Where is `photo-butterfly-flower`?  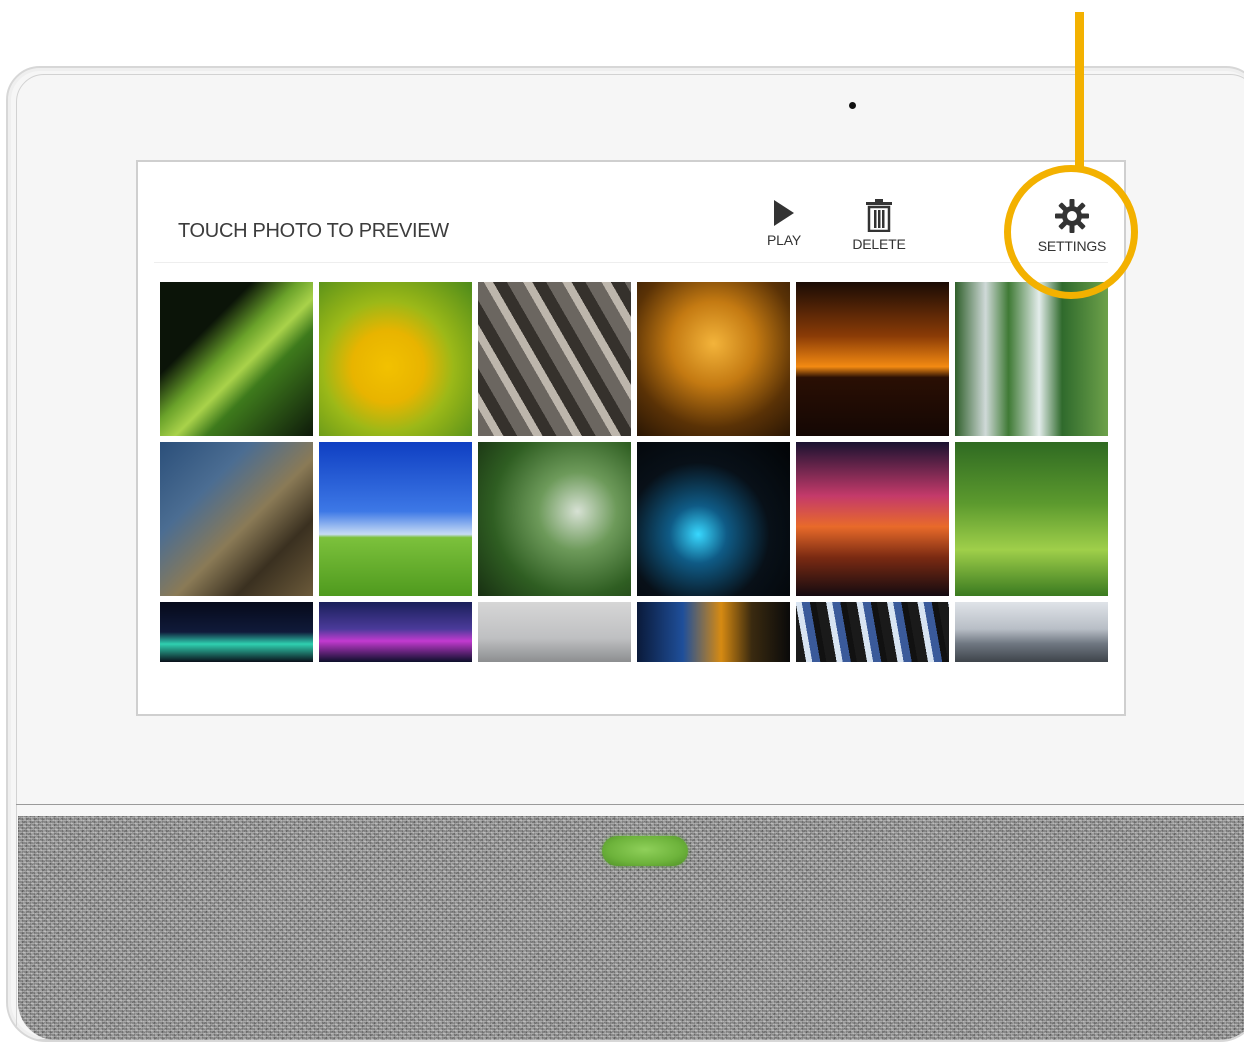
photo-butterfly-flower is located at coordinates (395, 359).